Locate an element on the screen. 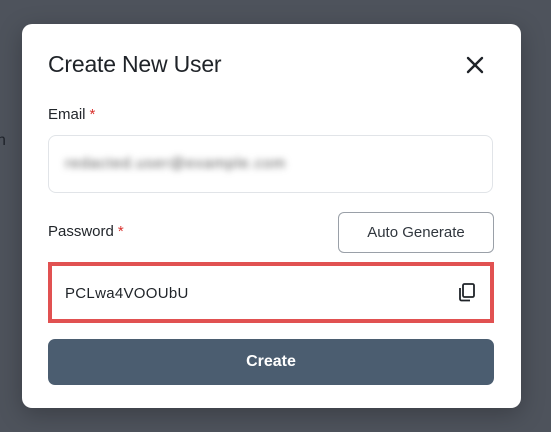 This screenshot has height=432, width=551. copy-icon is located at coordinates (467, 292).